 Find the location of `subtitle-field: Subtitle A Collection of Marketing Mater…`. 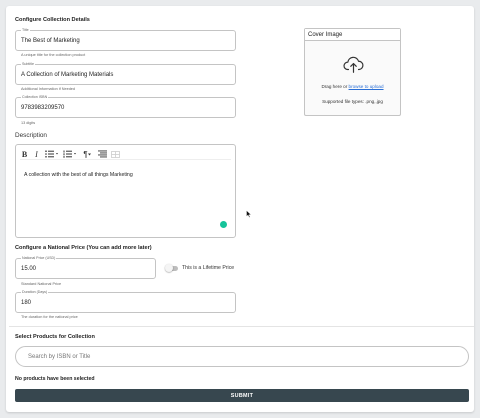

subtitle-field: Subtitle A Collection of Marketing Mater… is located at coordinates (125, 73).